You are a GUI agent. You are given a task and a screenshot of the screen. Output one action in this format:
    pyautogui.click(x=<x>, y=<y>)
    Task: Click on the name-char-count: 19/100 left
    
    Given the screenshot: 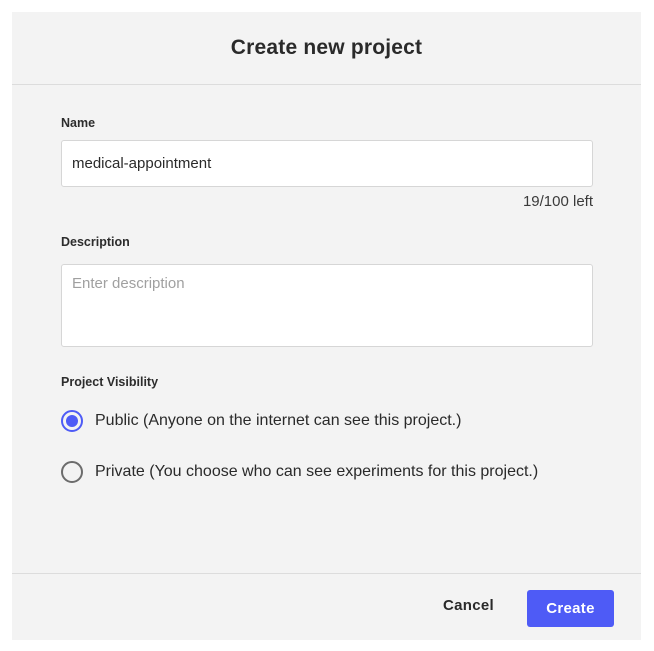 What is the action you would take?
    pyautogui.click(x=557, y=201)
    